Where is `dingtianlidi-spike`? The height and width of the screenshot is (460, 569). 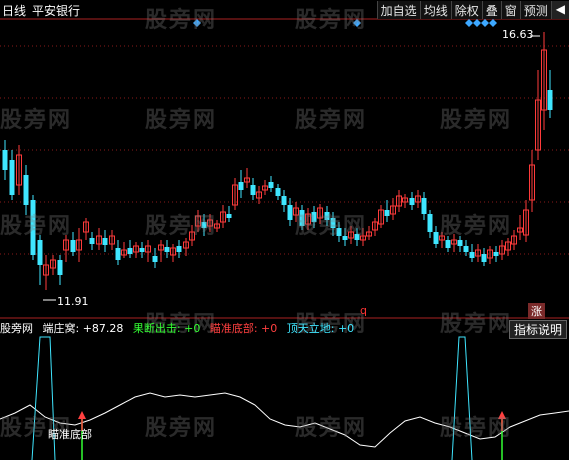
dingtianlidi-spike is located at coordinates (462, 398).